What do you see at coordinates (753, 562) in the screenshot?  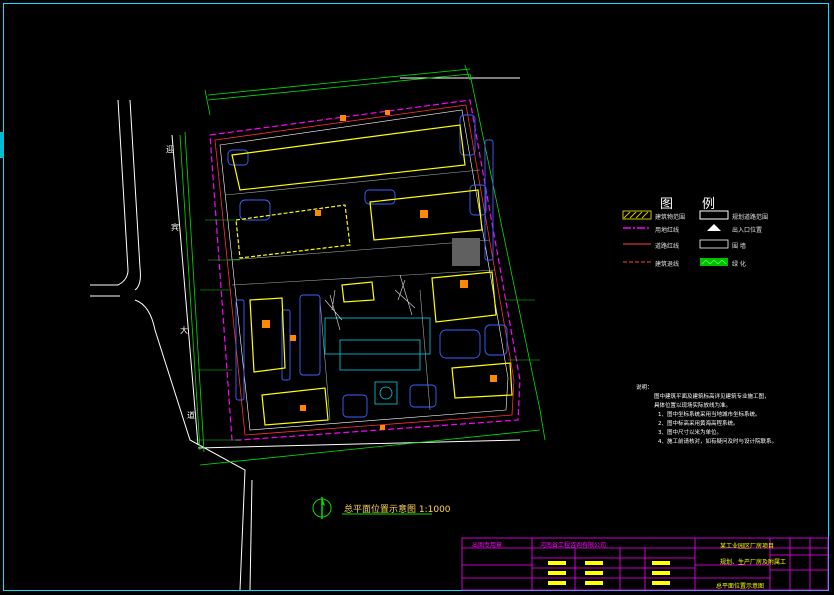 I see `title-block-subtitle: 规划、生产厂房及附属工` at bounding box center [753, 562].